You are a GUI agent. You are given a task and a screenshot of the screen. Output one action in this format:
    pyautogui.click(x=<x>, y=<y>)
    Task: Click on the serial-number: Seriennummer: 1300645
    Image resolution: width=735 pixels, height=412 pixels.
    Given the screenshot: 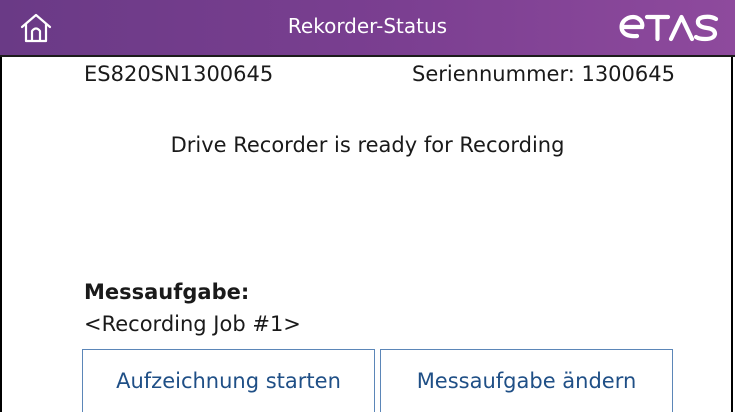 What is the action you would take?
    pyautogui.click(x=543, y=74)
    